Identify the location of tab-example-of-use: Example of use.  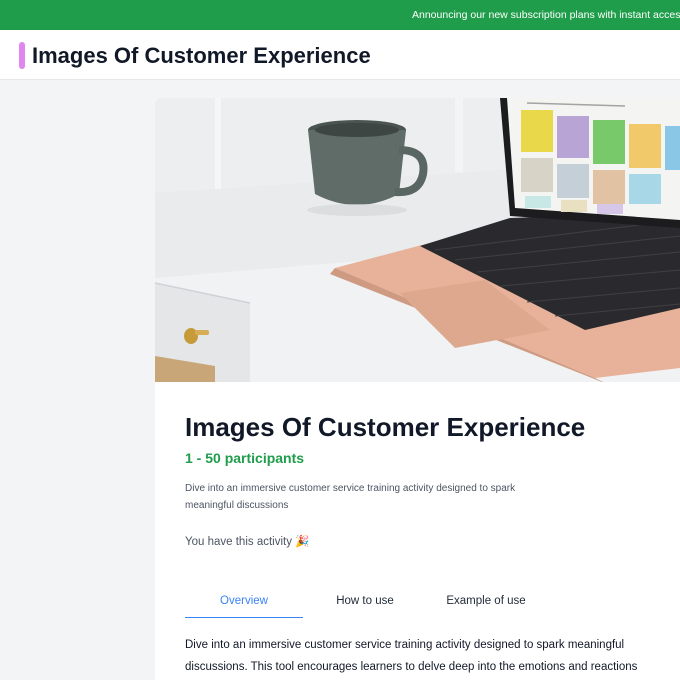
(486, 603).